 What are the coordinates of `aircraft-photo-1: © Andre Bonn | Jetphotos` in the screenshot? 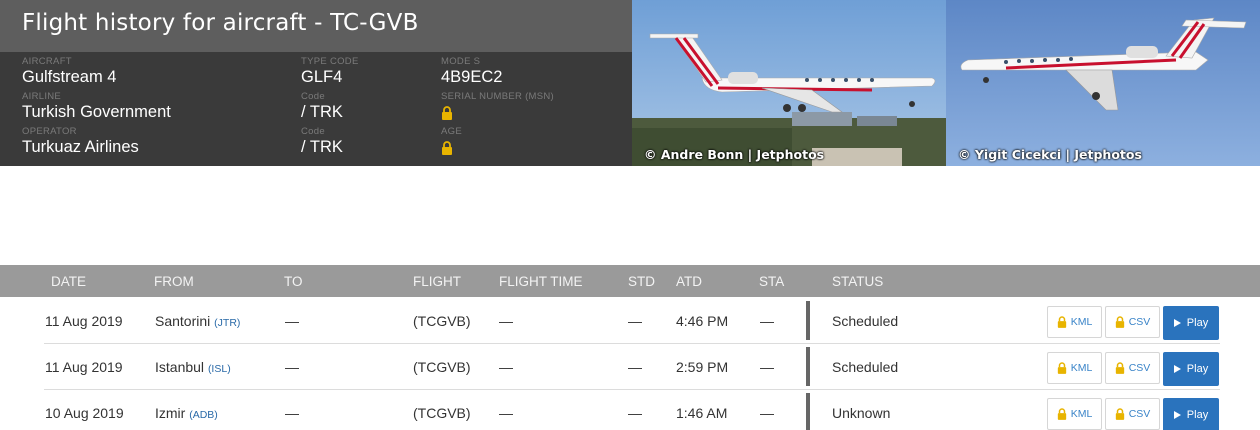 It's located at (789, 83).